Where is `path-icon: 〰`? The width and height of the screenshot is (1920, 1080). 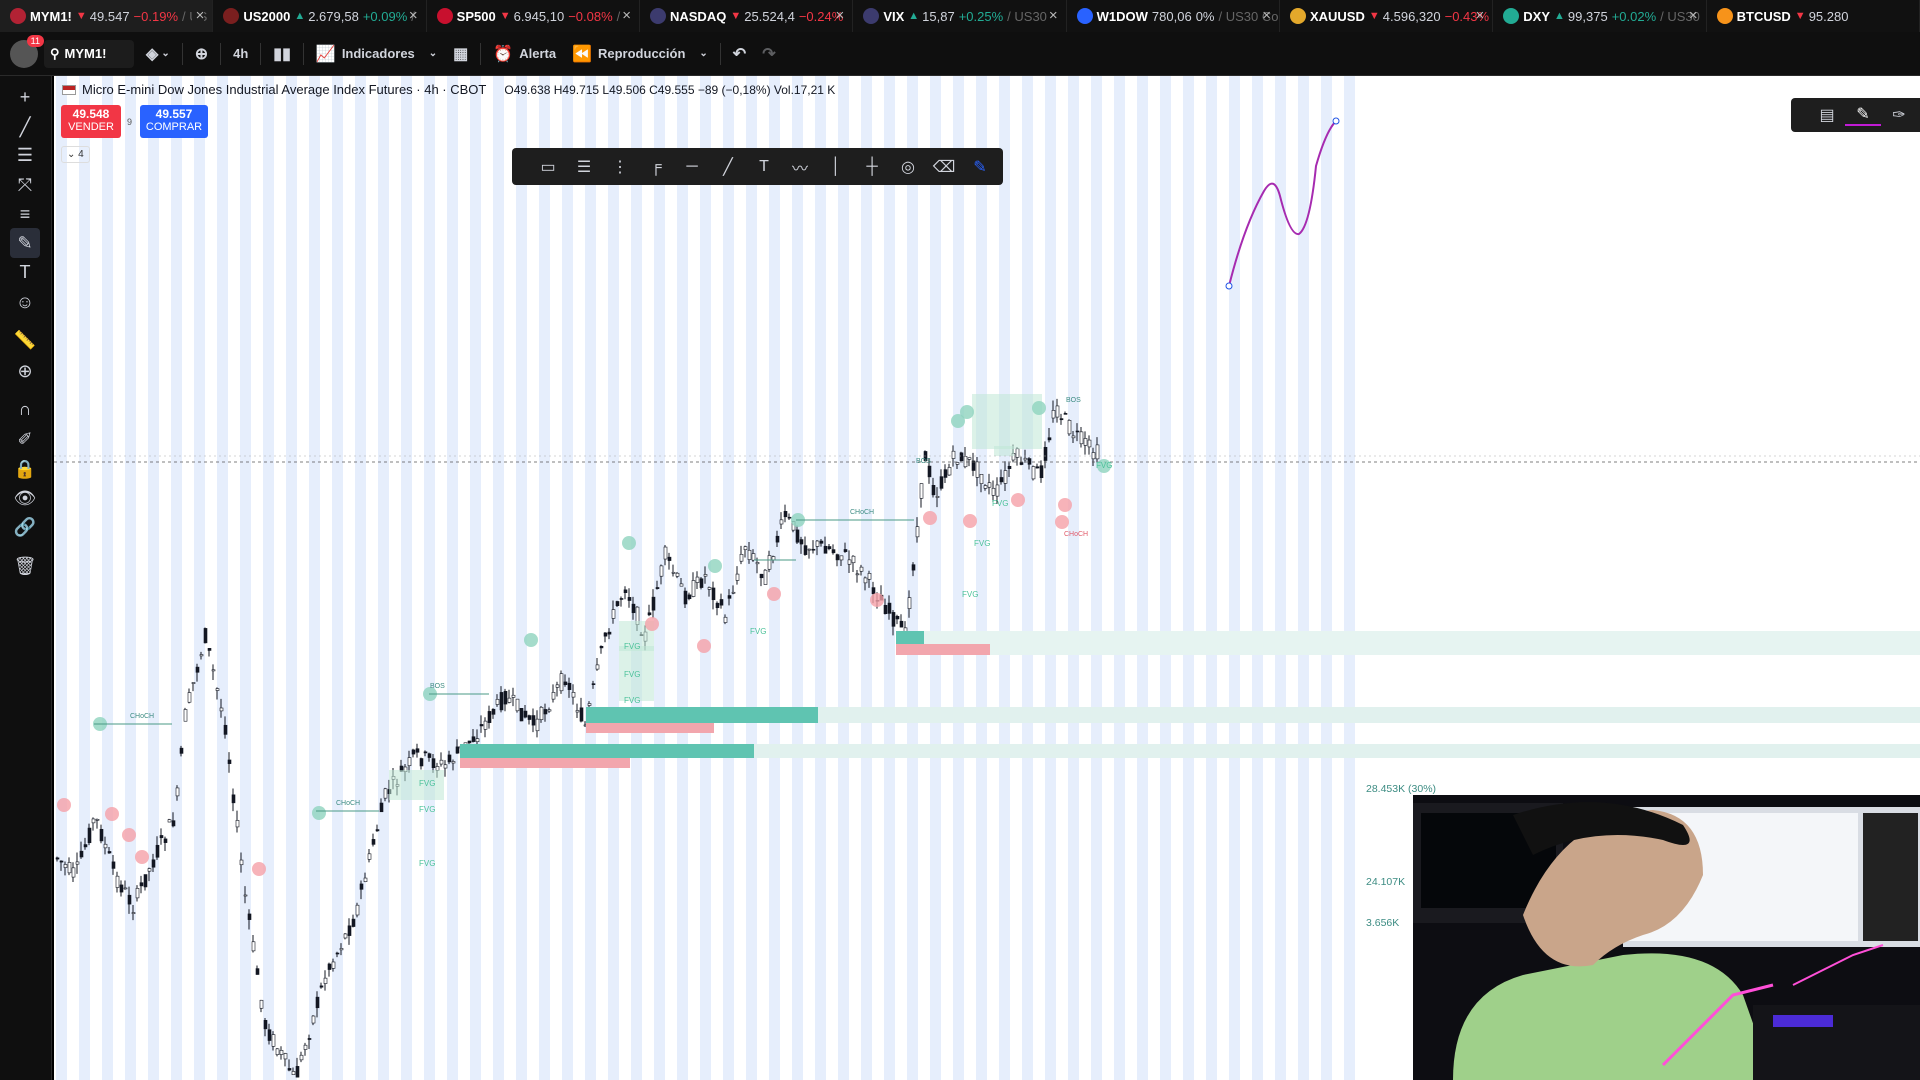
path-icon: 〰 is located at coordinates (800, 167).